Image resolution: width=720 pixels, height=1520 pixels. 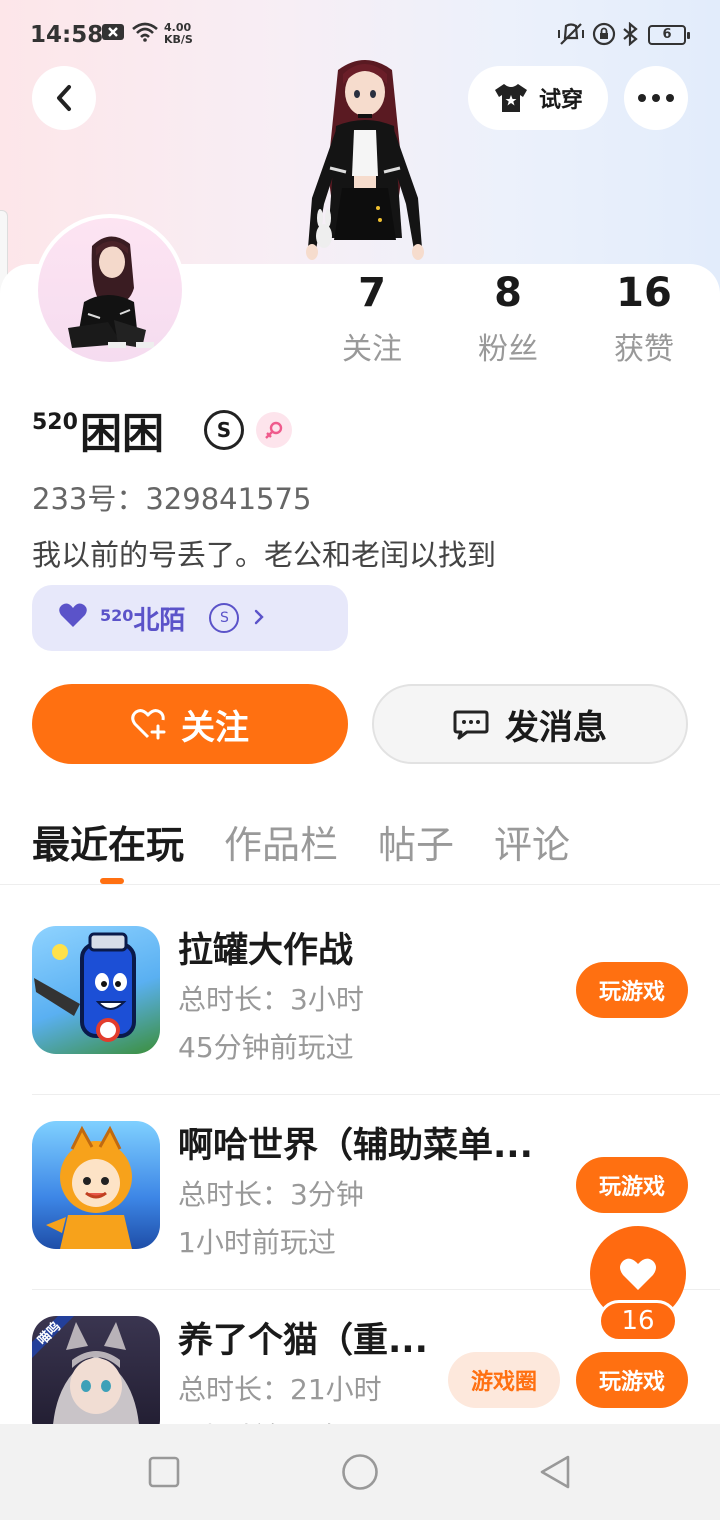 What do you see at coordinates (644, 349) in the screenshot?
I see `stat-likes-label: 获赞` at bounding box center [644, 349].